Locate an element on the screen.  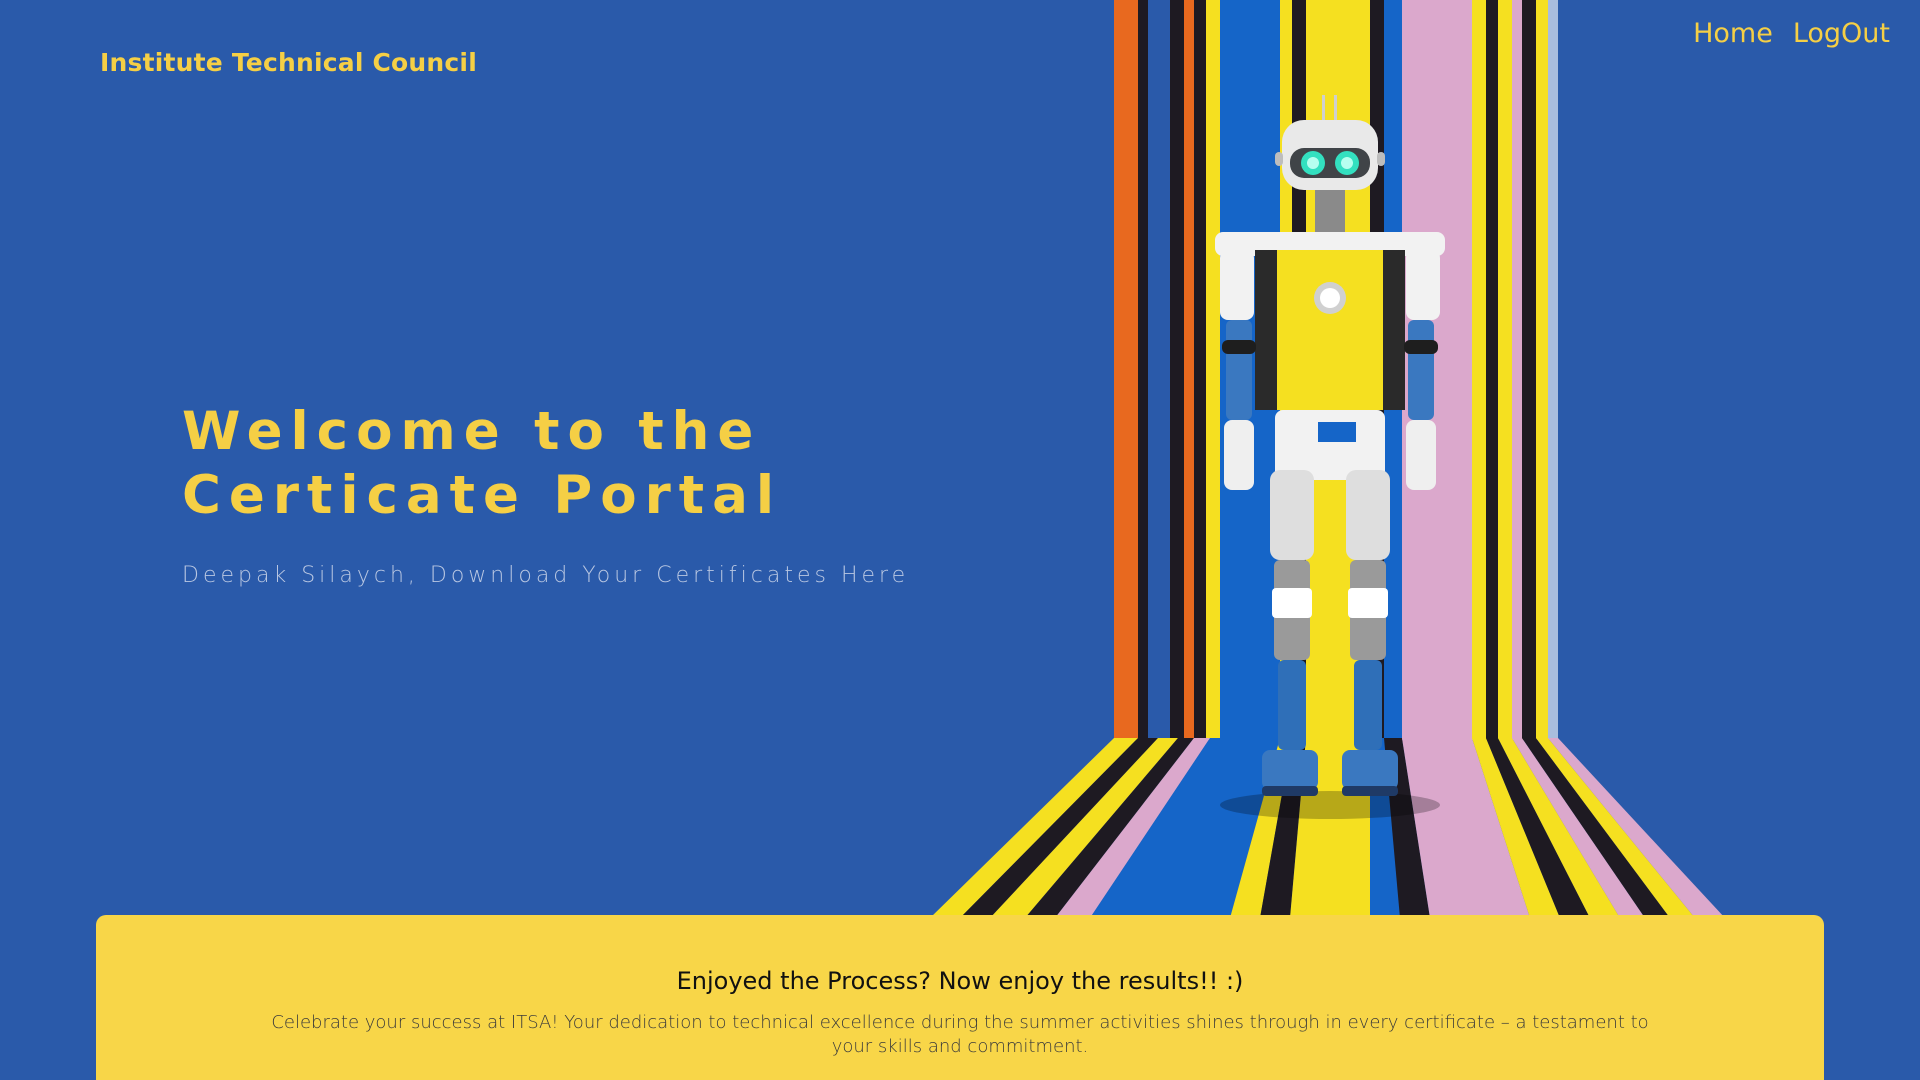
brand-title: Institute Technical Council is located at coordinates (288, 62).